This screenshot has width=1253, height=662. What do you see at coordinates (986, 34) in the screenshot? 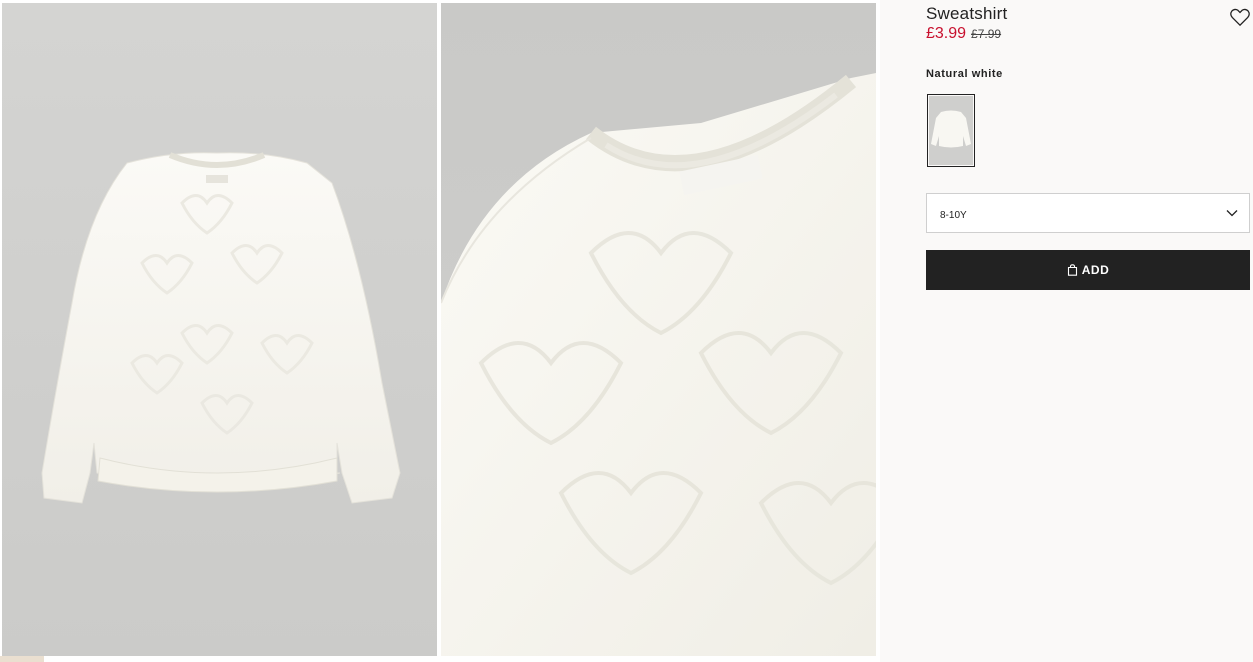
I see `price-original: £7.99` at bounding box center [986, 34].